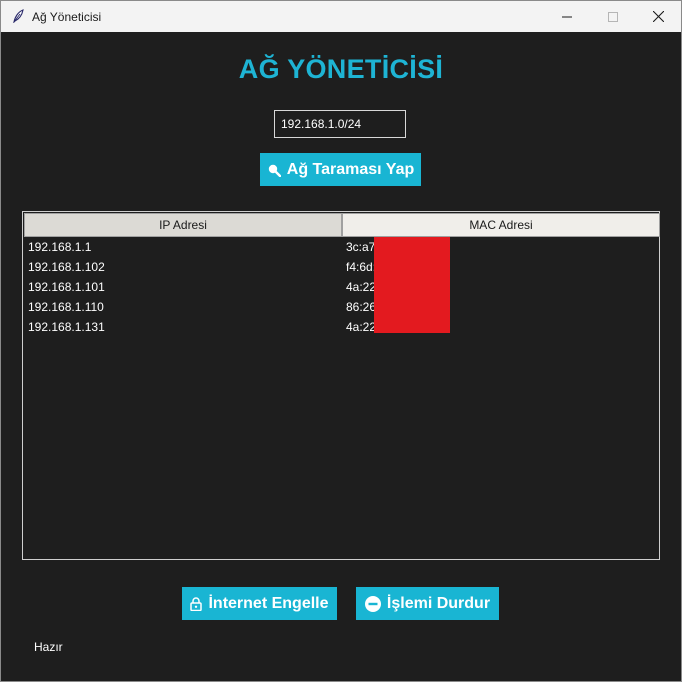 The width and height of the screenshot is (682, 682). Describe the element at coordinates (18, 16) in the screenshot. I see `feather-icon` at that location.